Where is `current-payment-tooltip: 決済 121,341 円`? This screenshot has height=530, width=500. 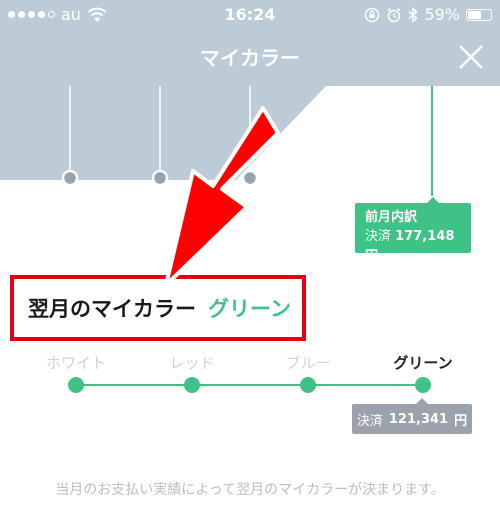
current-payment-tooltip: 決済 121,341 円 is located at coordinates (412, 416).